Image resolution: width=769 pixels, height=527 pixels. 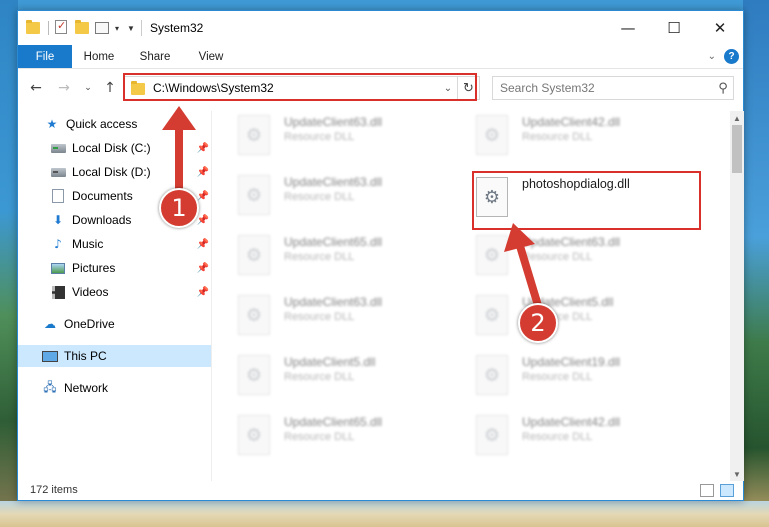 What do you see at coordinates (52, 124) in the screenshot?
I see `star-icon: ★` at bounding box center [52, 124].